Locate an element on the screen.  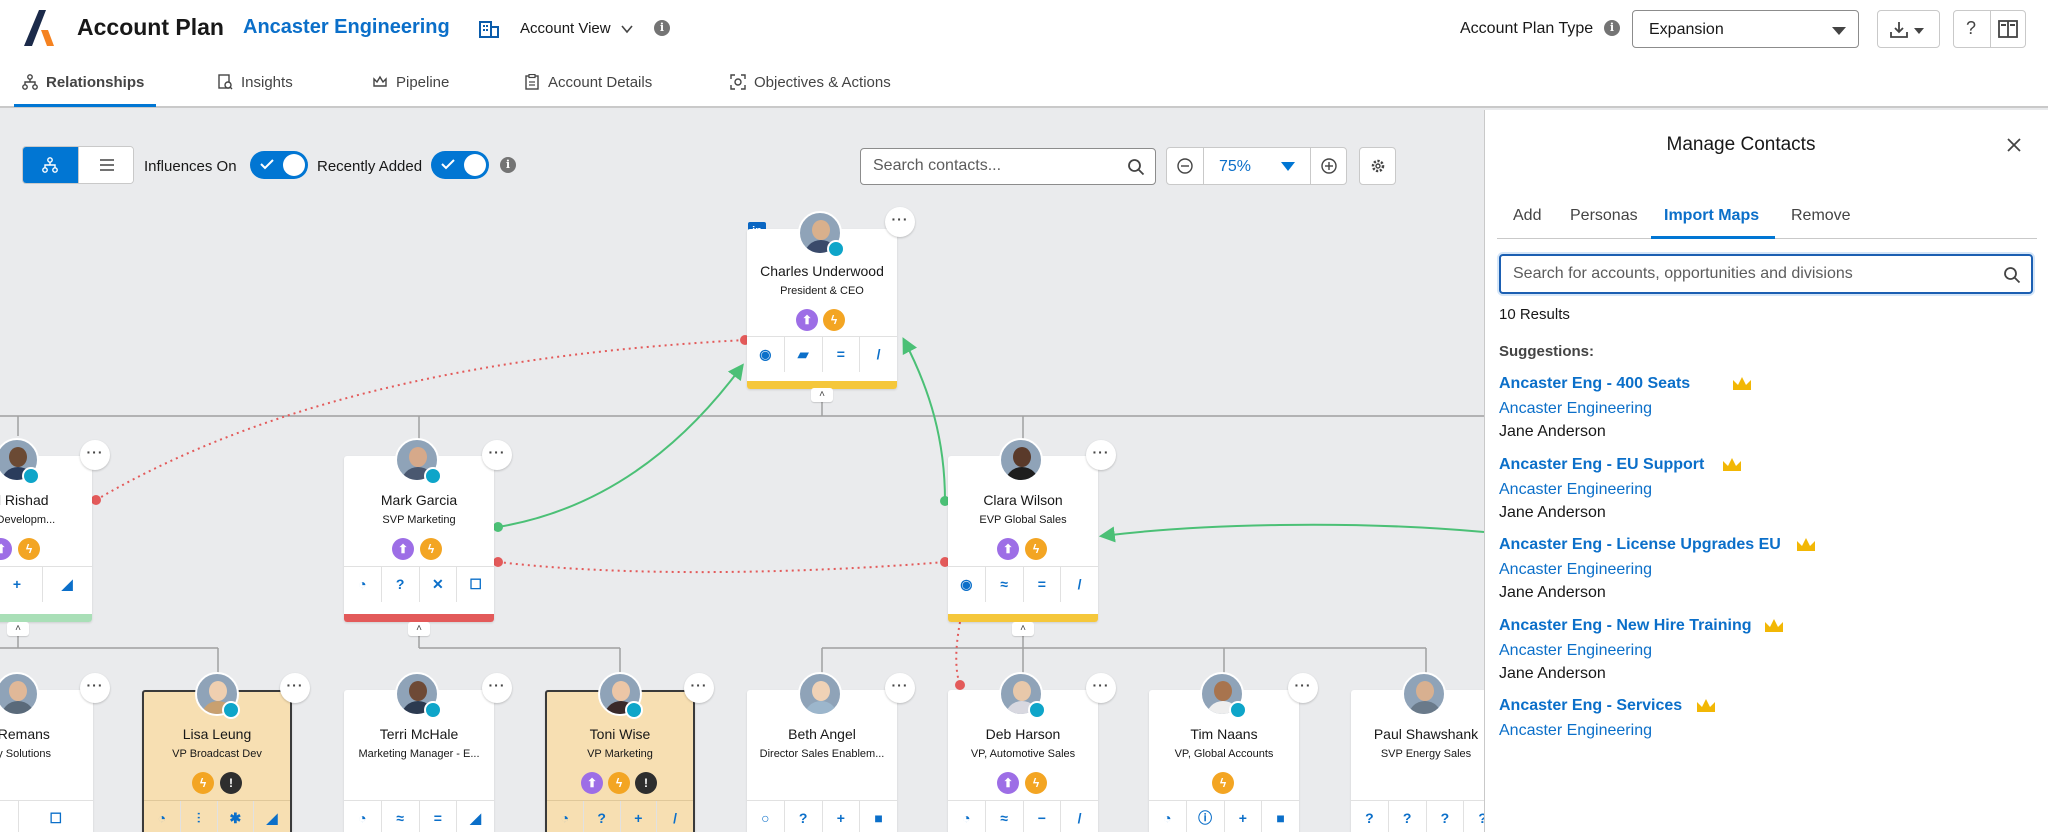
download-button is located at coordinates (1908, 29).